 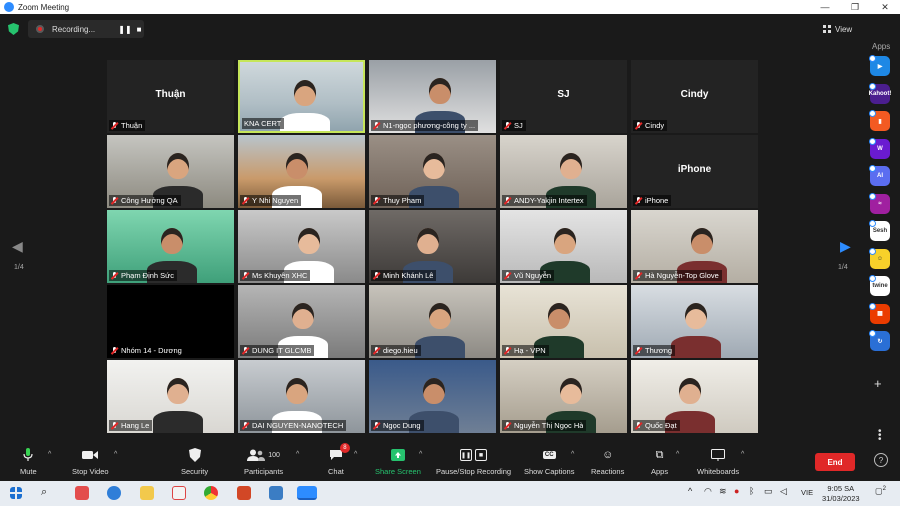 What do you see at coordinates (115, 454) in the screenshot?
I see `video-options-caret-icon: ^` at bounding box center [115, 454].